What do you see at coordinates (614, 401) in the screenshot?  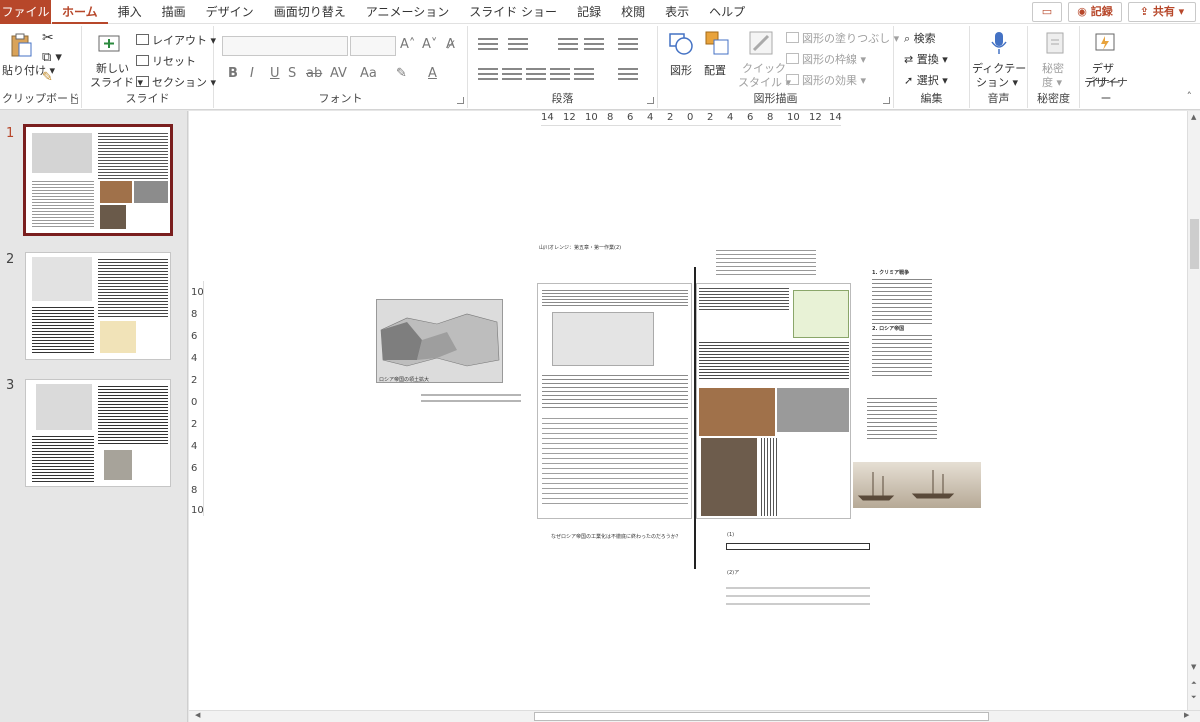 I see `worksheet-question-box` at bounding box center [614, 401].